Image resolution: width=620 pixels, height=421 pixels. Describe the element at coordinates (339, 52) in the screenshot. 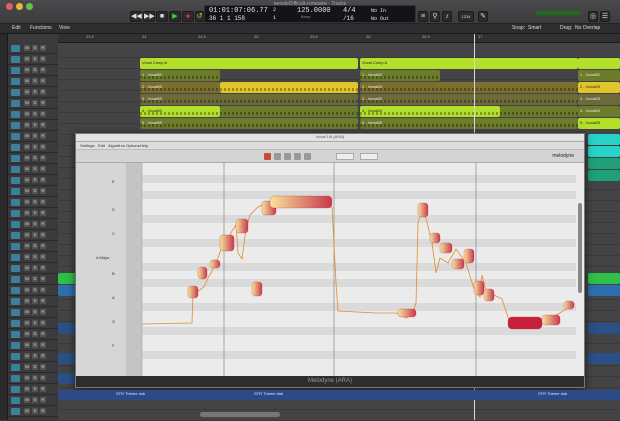

I see `track-lane` at that location.